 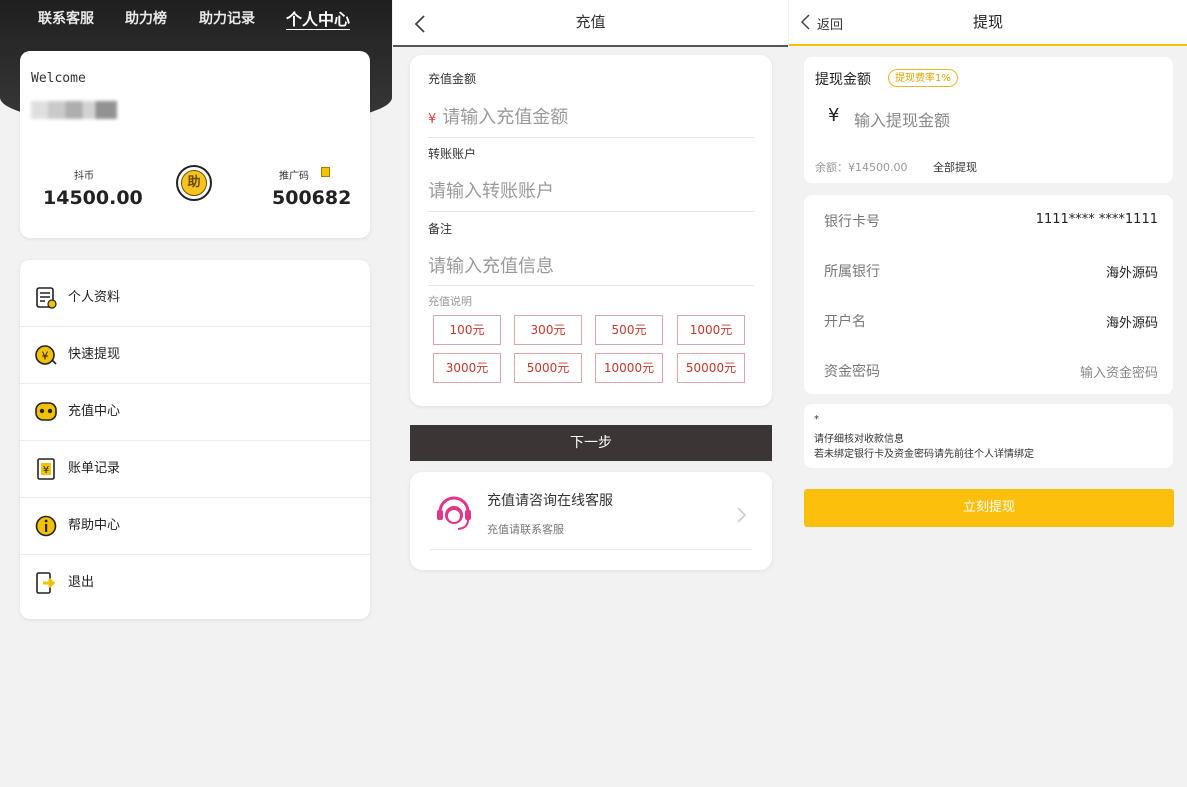 I want to click on bill-yen-icon: ¥, so click(x=46, y=469).